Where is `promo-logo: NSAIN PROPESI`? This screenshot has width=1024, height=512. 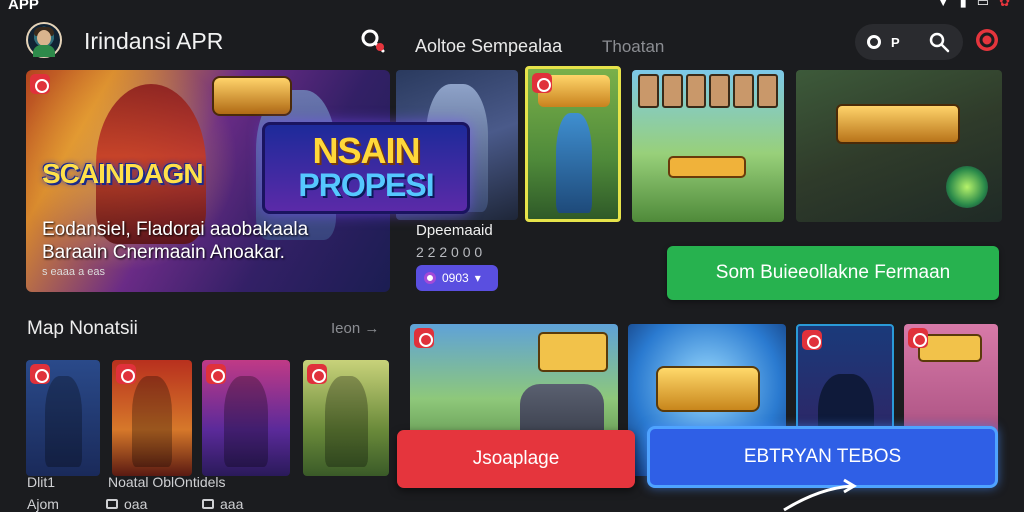 promo-logo: NSAIN PROPESI is located at coordinates (366, 168).